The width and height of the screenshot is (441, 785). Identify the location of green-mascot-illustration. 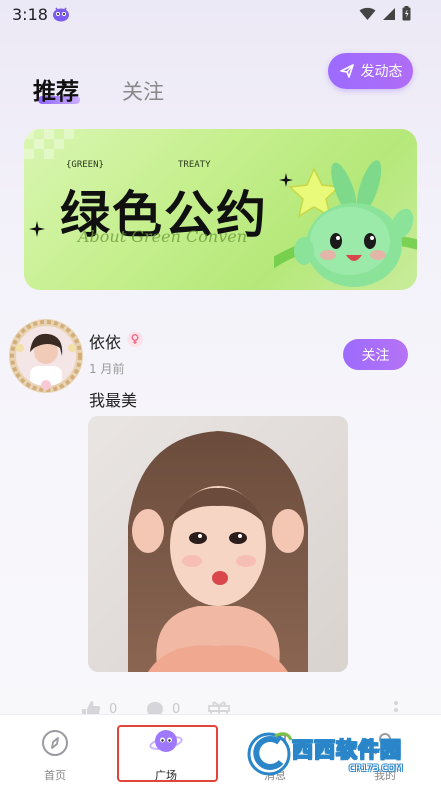
(345, 223).